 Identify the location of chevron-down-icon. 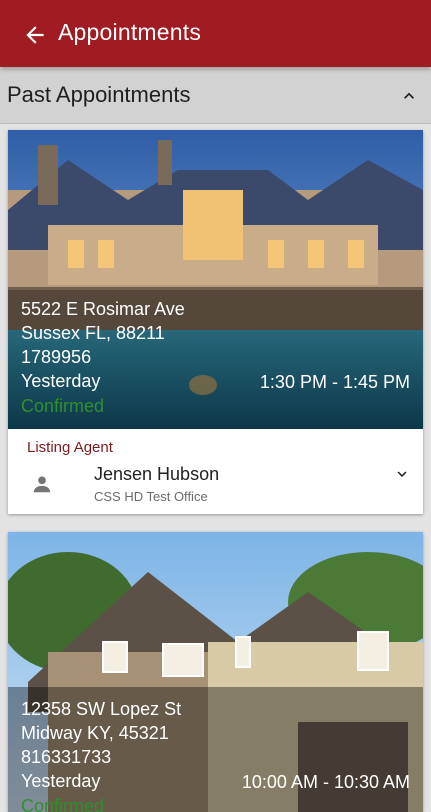
(402, 474).